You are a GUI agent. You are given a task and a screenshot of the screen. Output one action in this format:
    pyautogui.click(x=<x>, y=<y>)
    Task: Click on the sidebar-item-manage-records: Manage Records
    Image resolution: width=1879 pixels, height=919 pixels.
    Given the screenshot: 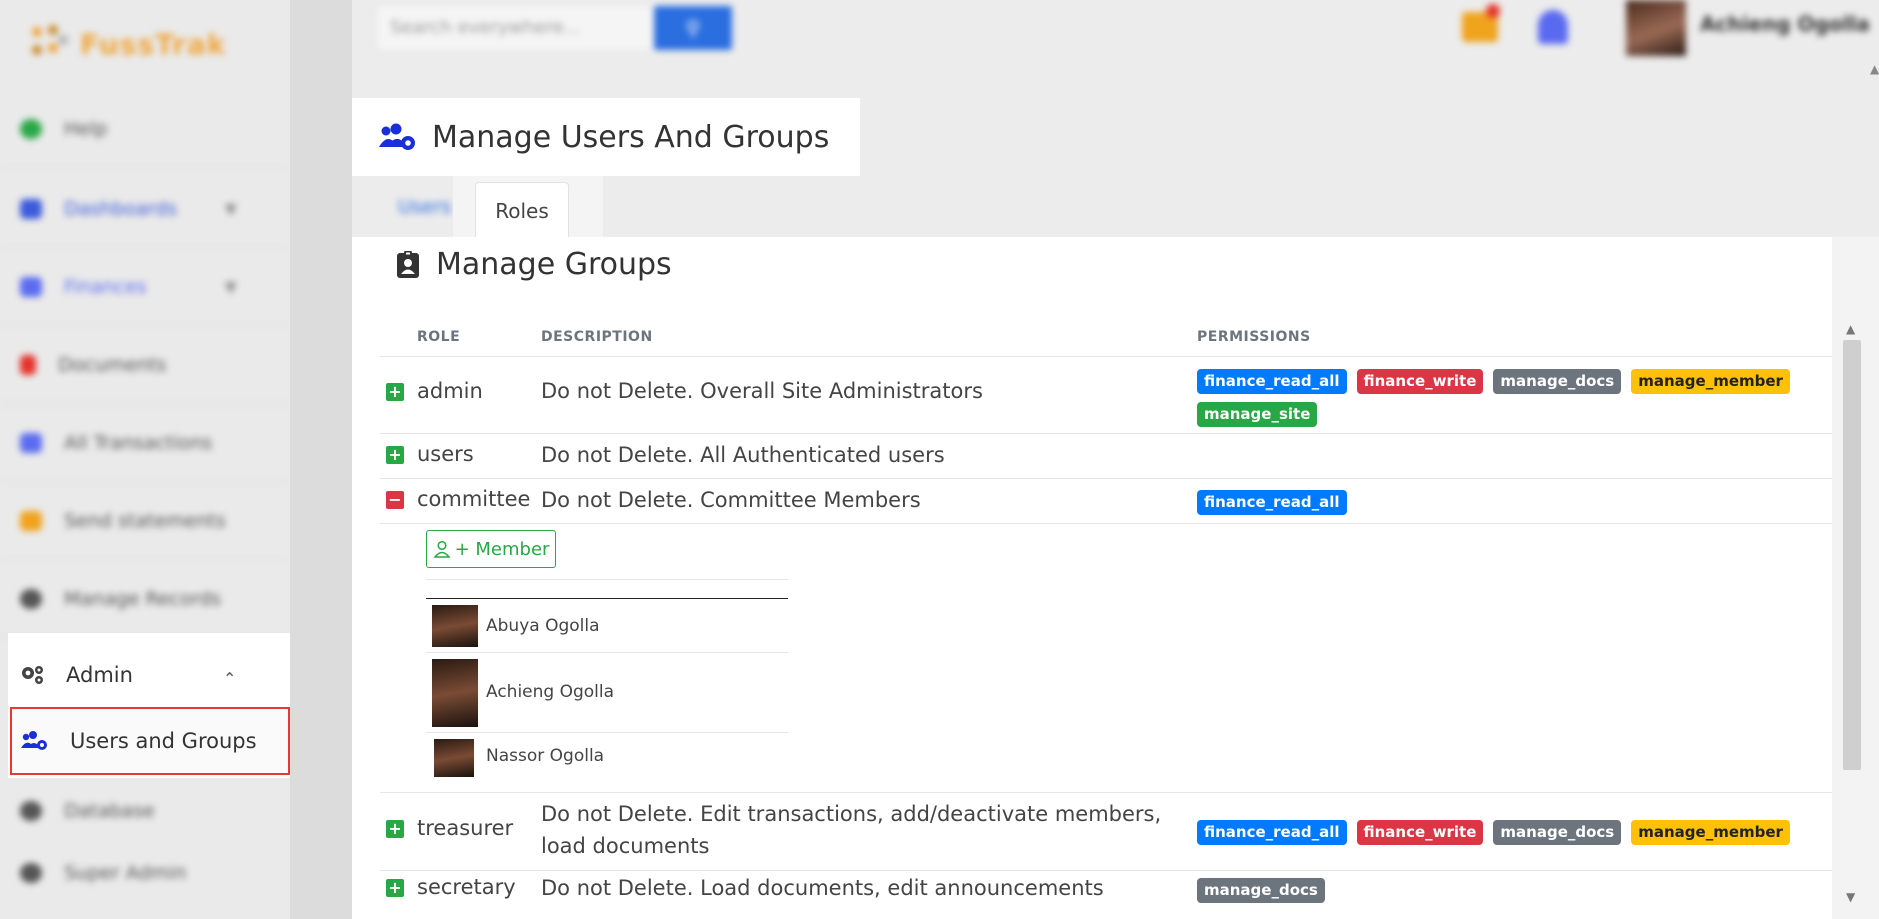 What is the action you would take?
    pyautogui.click(x=145, y=599)
    